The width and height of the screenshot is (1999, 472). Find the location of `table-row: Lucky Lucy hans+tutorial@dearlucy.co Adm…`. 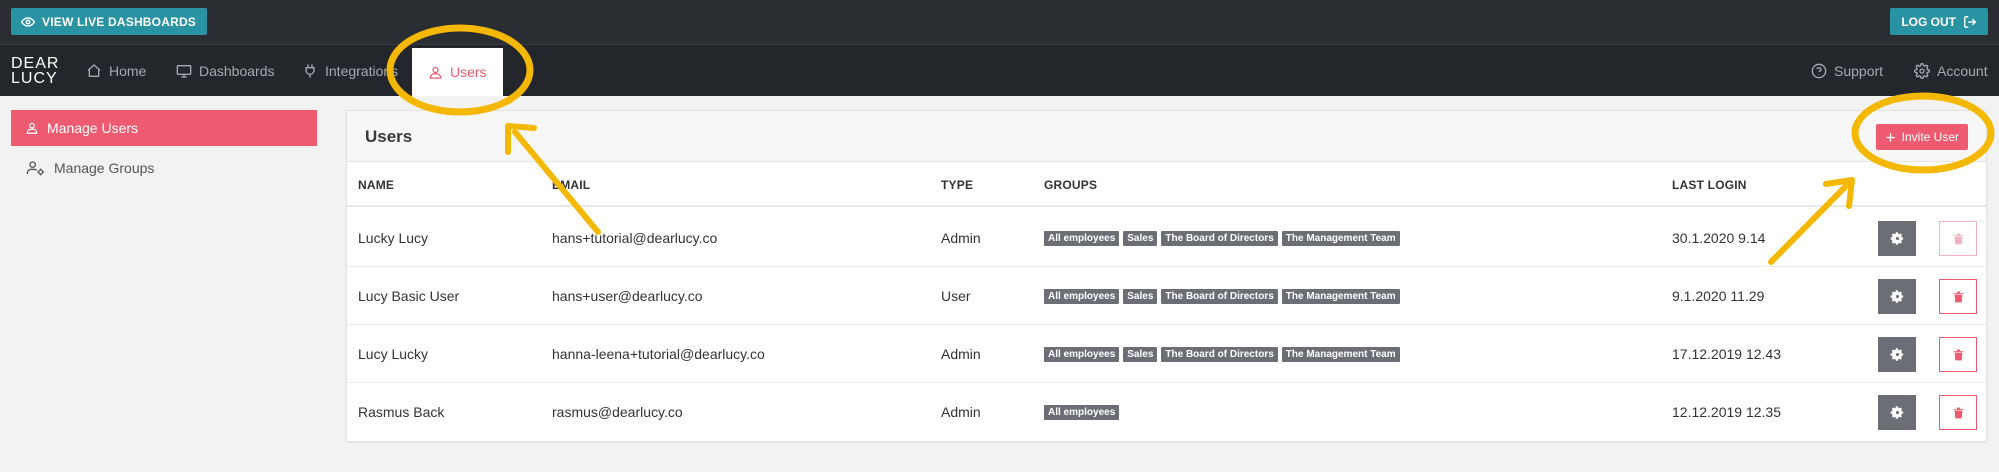

table-row: Lucky Lucy hans+tutorial@dearlucy.co Adm… is located at coordinates (1166, 238).